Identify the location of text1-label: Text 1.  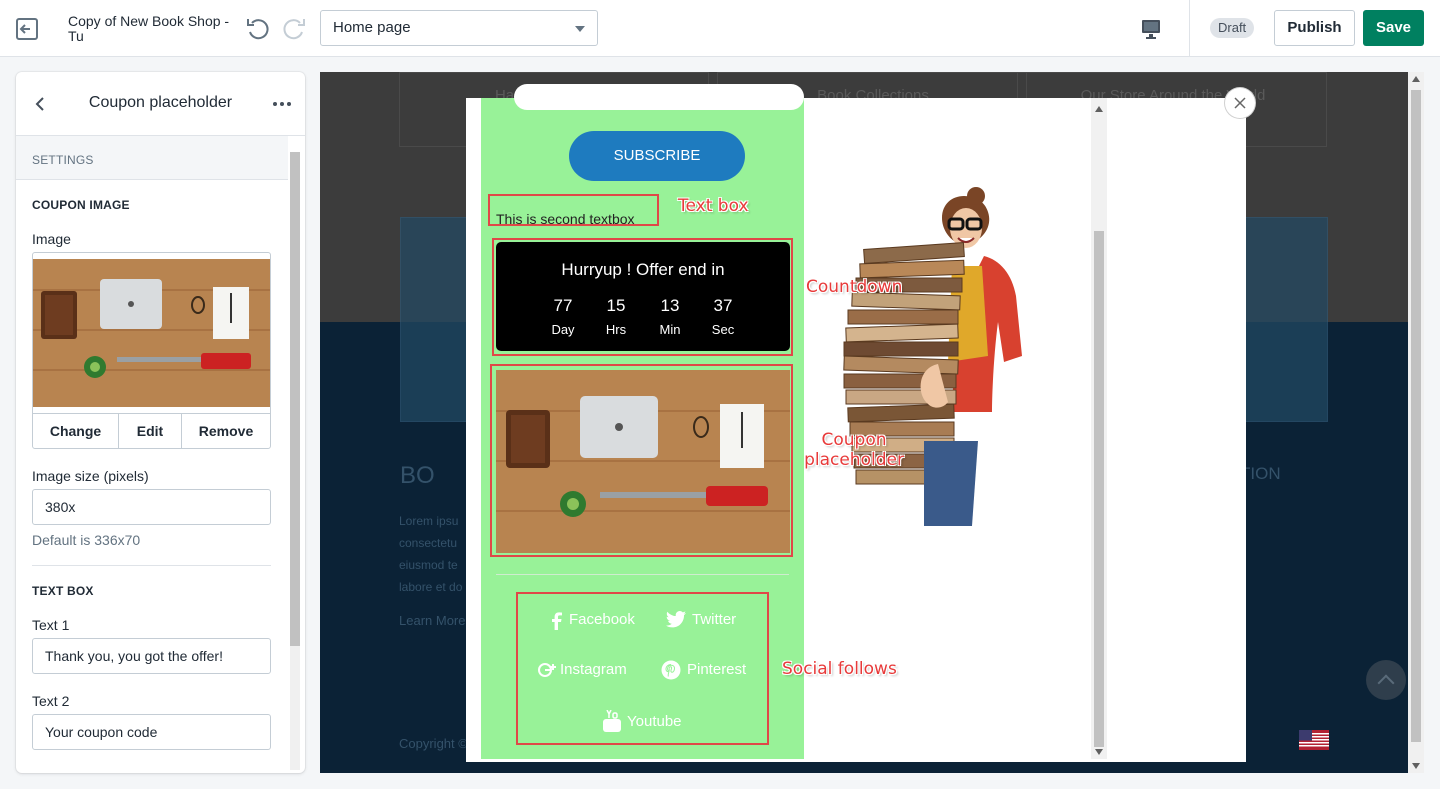
(51, 625).